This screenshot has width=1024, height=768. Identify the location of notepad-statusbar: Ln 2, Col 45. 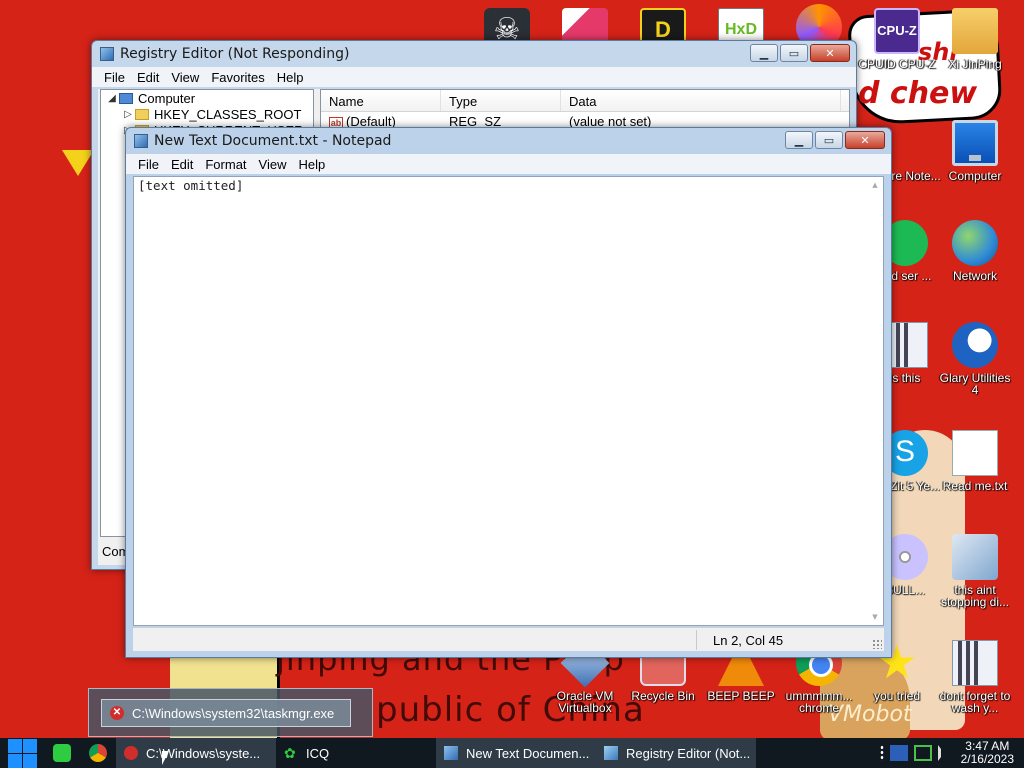
(508, 639).